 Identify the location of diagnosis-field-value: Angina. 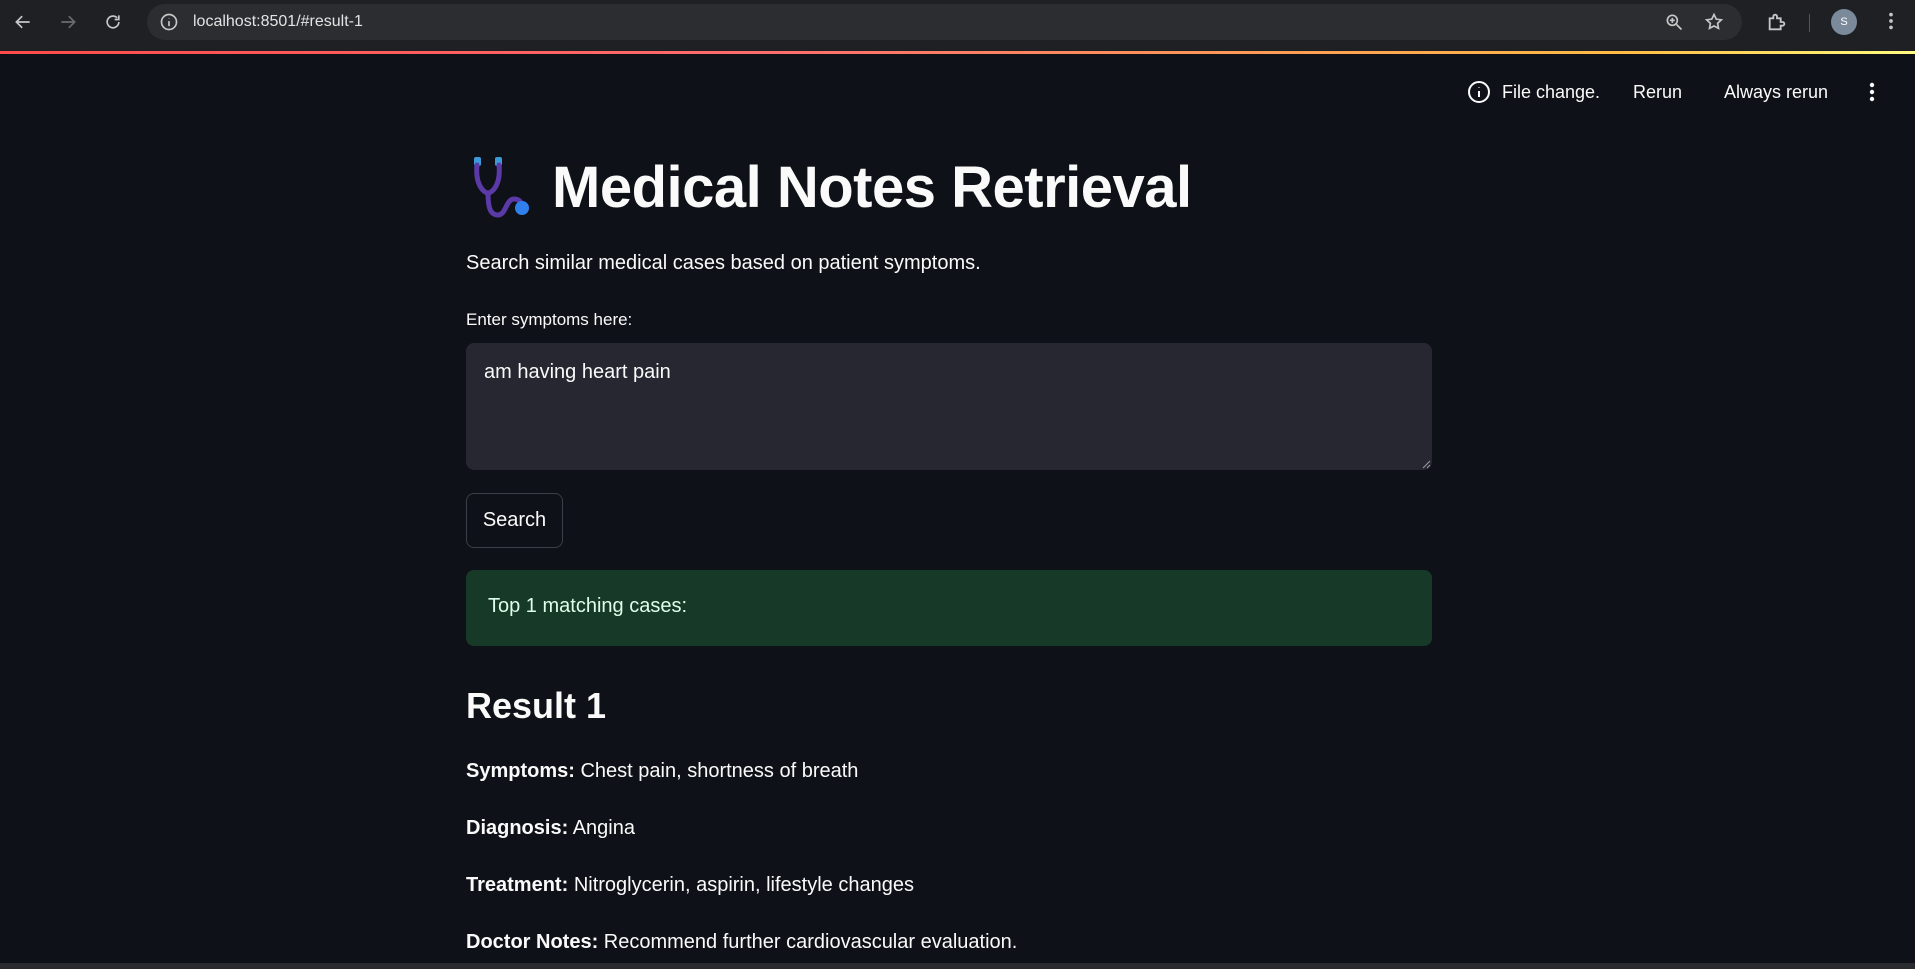
(603, 828).